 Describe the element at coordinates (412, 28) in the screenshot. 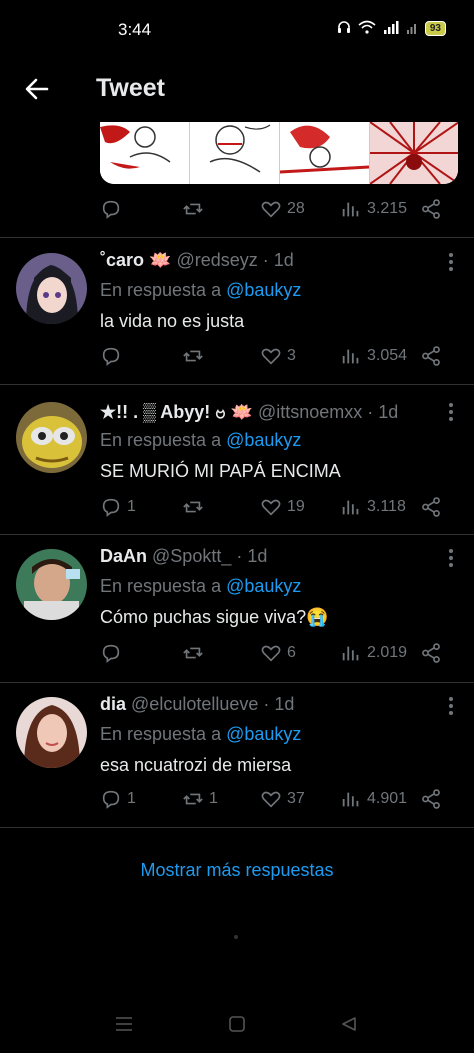

I see `signal-2-icon` at that location.